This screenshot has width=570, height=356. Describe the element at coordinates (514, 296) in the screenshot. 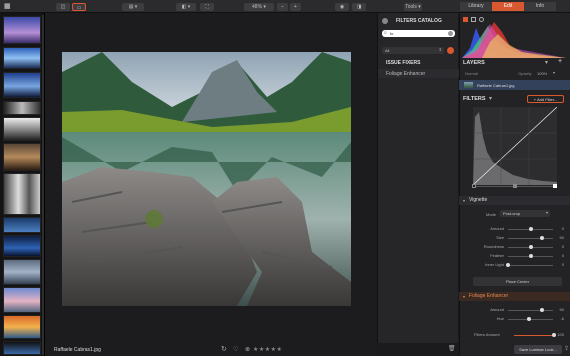

I see `foliage-enhancer-section-header: ▾ Foliage Enhancer` at that location.